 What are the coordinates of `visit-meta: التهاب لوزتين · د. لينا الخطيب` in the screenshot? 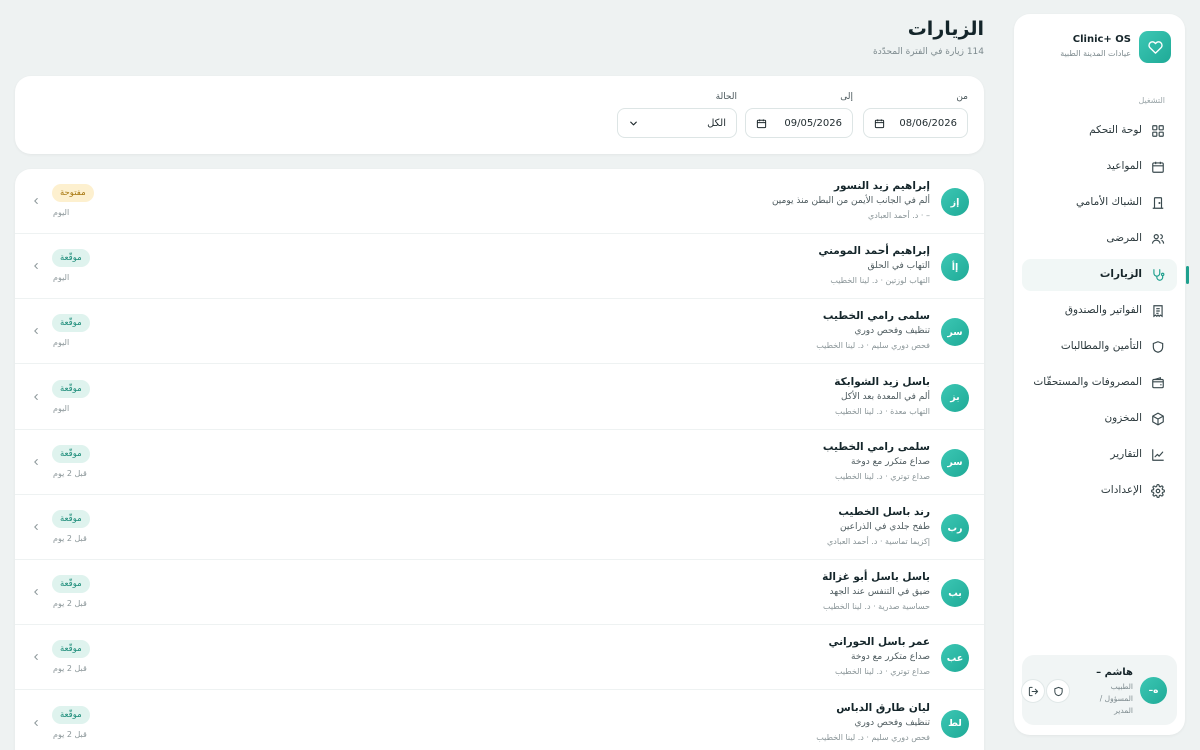 It's located at (880, 281).